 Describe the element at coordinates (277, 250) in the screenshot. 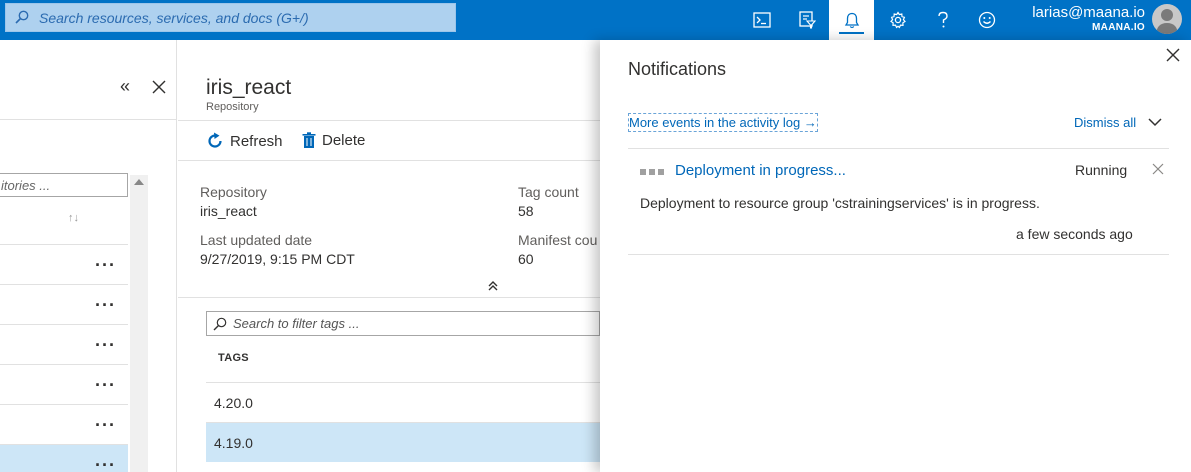

I see `essentials-last-updated: Last updated date 9/27/2019, 9:15 PM CDT` at that location.